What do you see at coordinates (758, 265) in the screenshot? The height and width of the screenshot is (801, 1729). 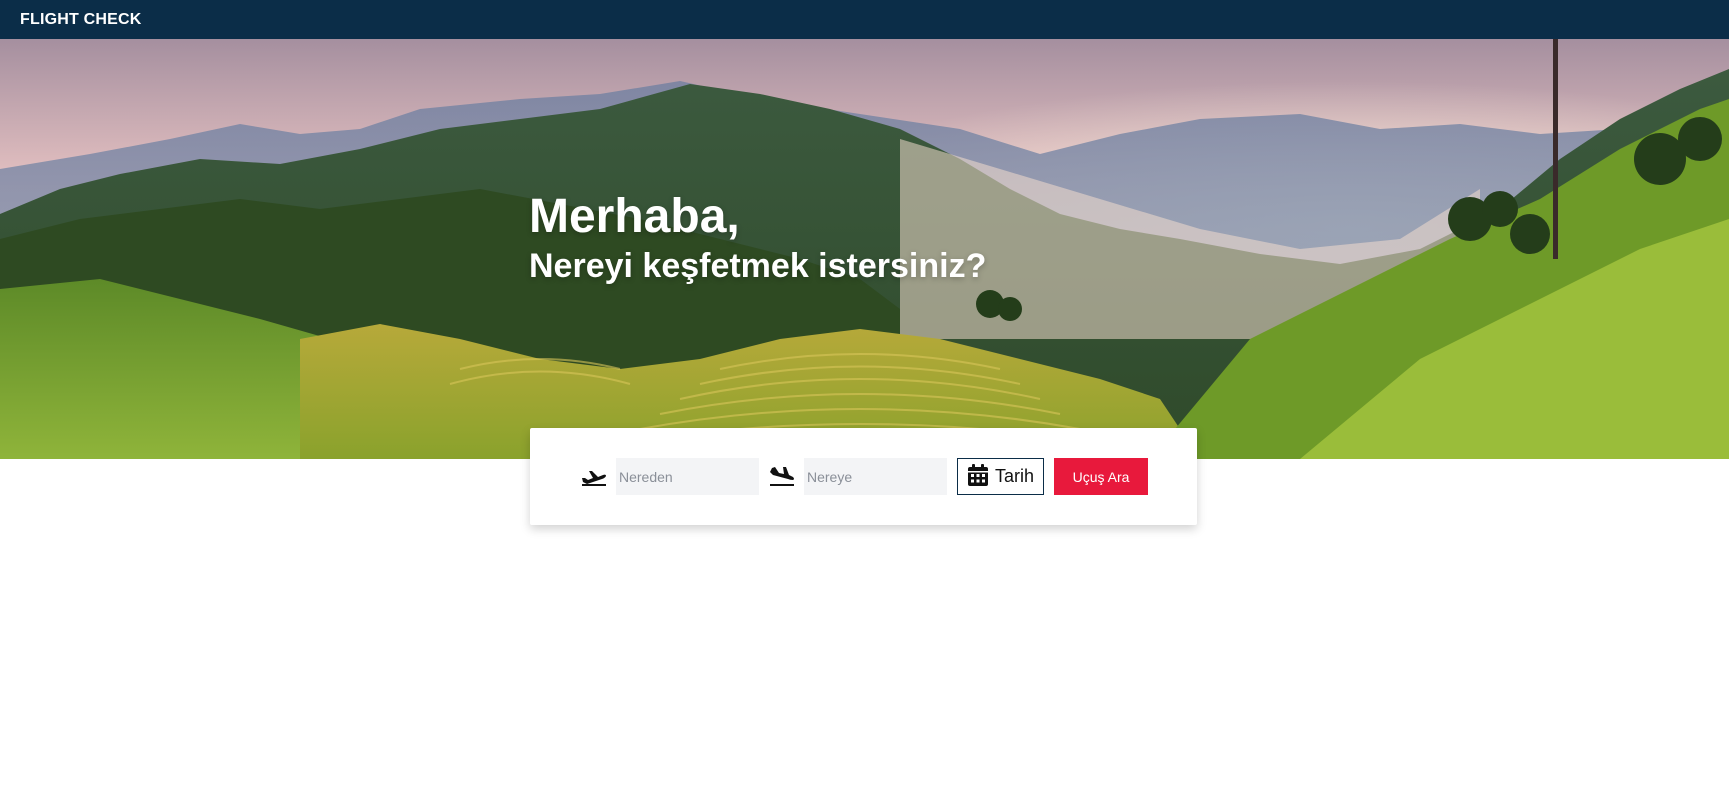 I see `hero-subtitle: Nereyi keşfetmek istersiniz?` at bounding box center [758, 265].